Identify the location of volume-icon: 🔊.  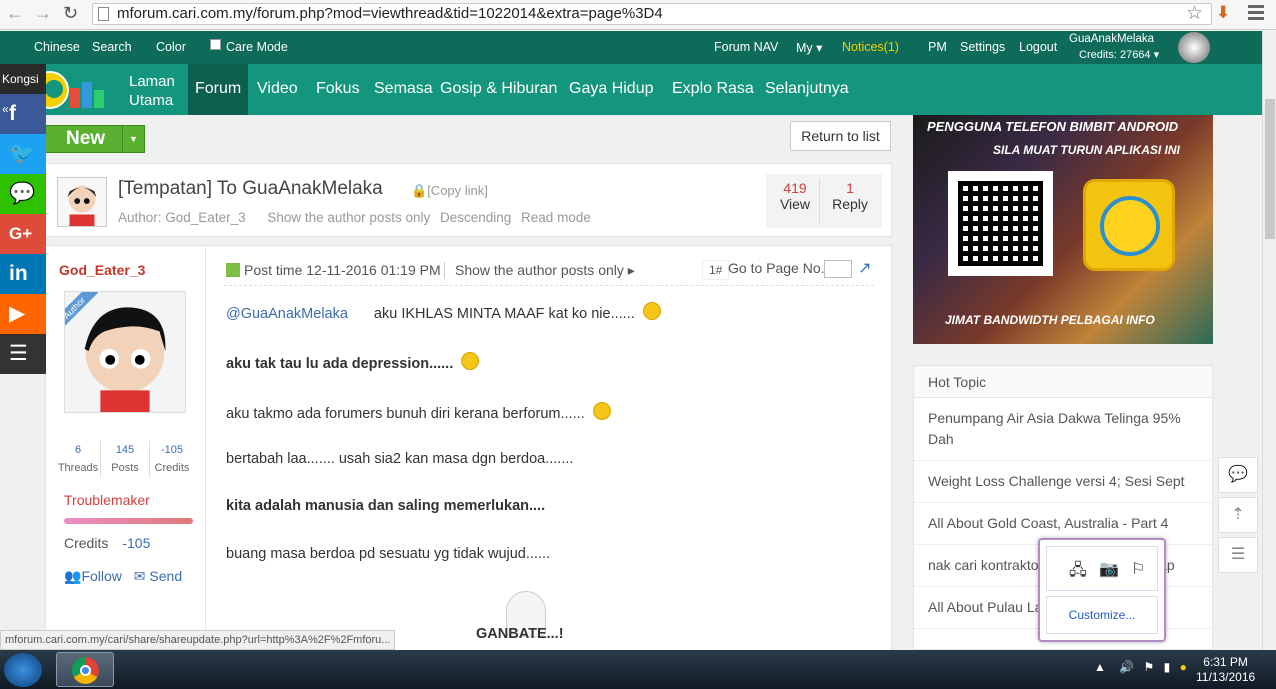
(1126, 667).